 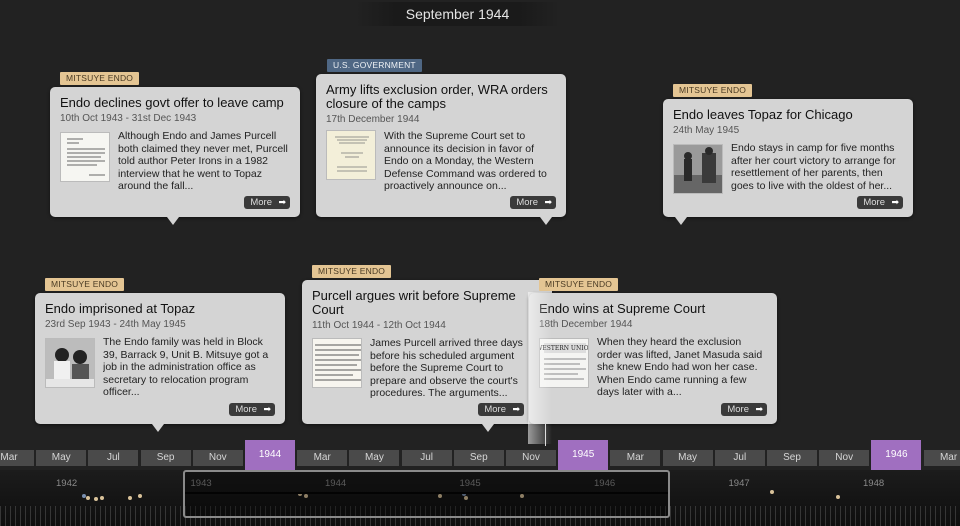 I want to click on overview-year-label: 1948, so click(x=874, y=483).